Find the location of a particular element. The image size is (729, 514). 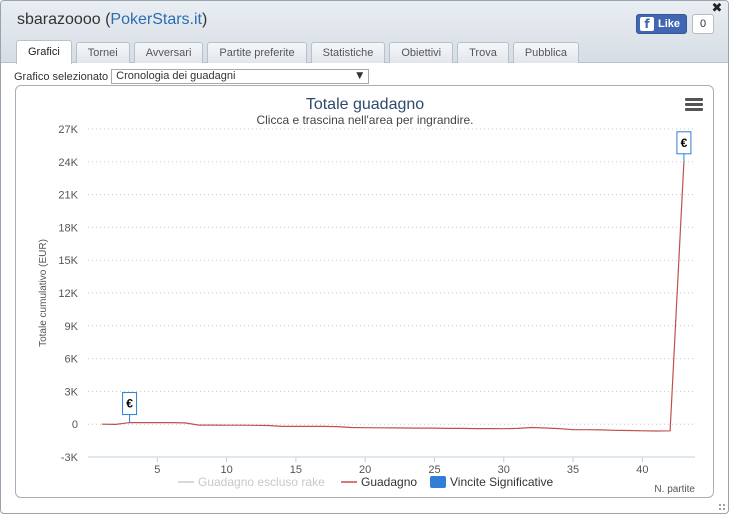

y-tick-label: 15K is located at coordinates (68, 261).